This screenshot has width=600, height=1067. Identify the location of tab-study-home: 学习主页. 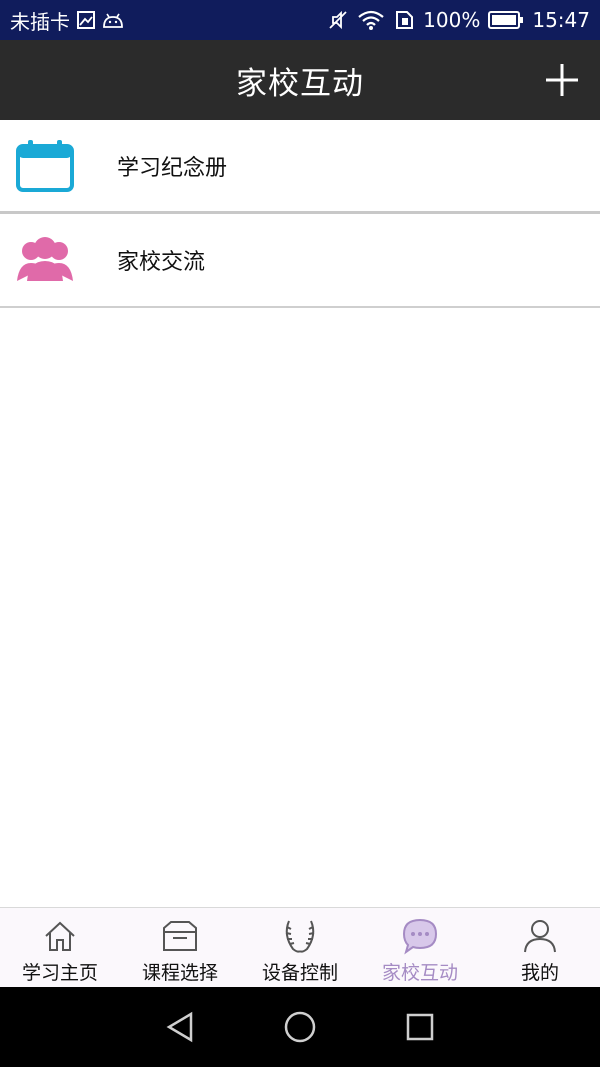
(60, 947).